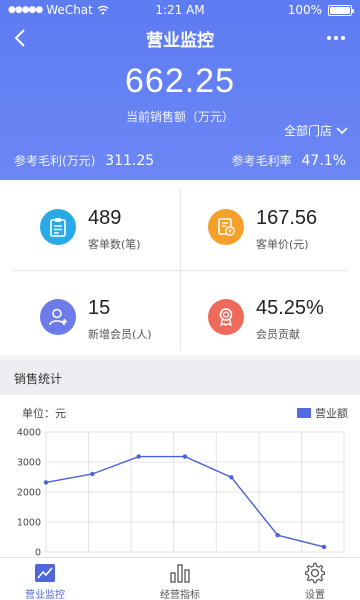 This screenshot has width=360, height=600. What do you see at coordinates (261, 161) in the screenshot?
I see `reference-margin-label: 参考毛利率` at bounding box center [261, 161].